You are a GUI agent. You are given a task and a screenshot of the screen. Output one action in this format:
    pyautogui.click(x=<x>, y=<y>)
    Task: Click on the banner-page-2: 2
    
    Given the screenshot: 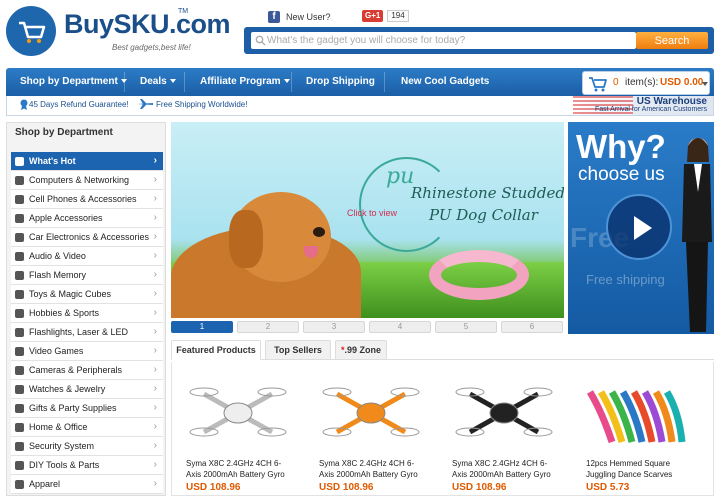 What is the action you would take?
    pyautogui.click(x=268, y=327)
    